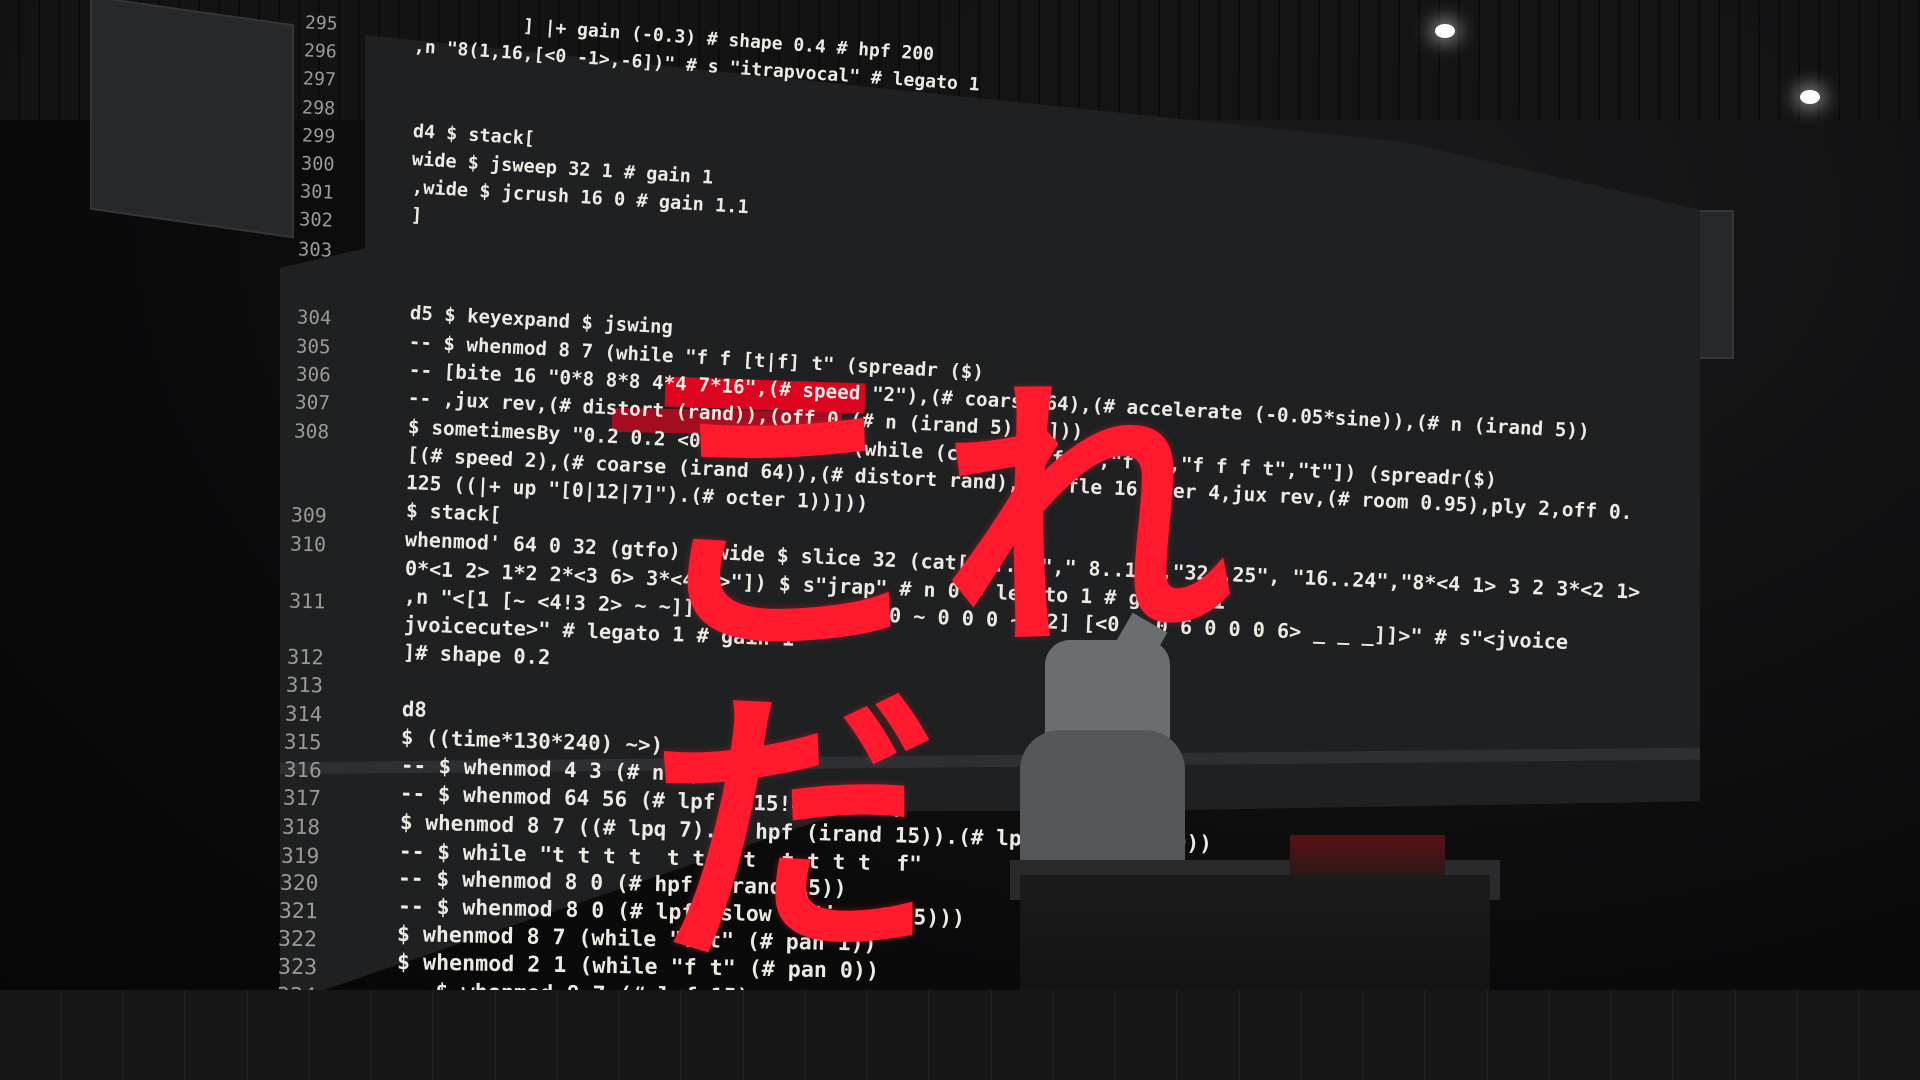 This screenshot has width=1920, height=1080. Describe the element at coordinates (320, 51) in the screenshot. I see `line-number: 296` at that location.